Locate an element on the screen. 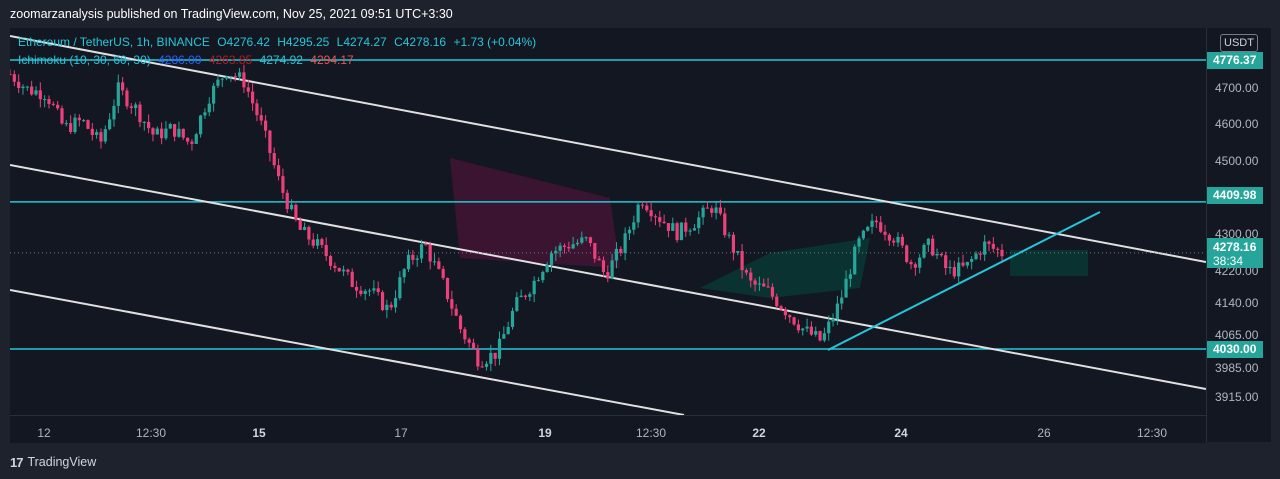 This screenshot has height=479, width=1280. legend-symbol: Ethereum / TetherUS, 1h, BINANCE is located at coordinates (114, 42).